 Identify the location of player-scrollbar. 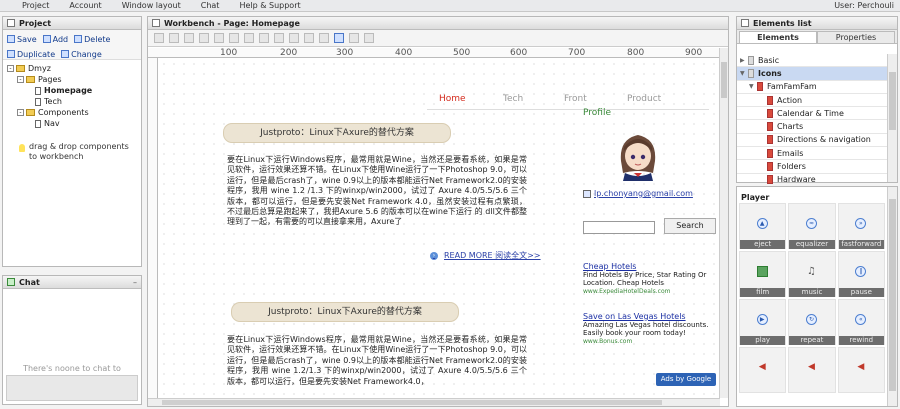
(892, 296).